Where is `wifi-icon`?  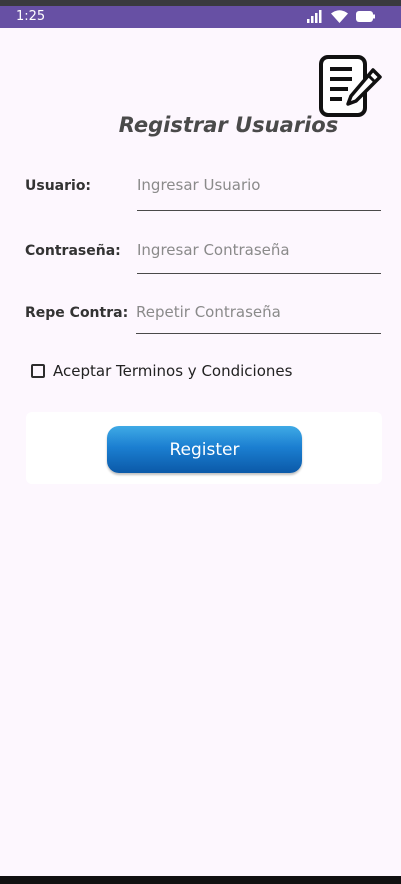 wifi-icon is located at coordinates (339, 16).